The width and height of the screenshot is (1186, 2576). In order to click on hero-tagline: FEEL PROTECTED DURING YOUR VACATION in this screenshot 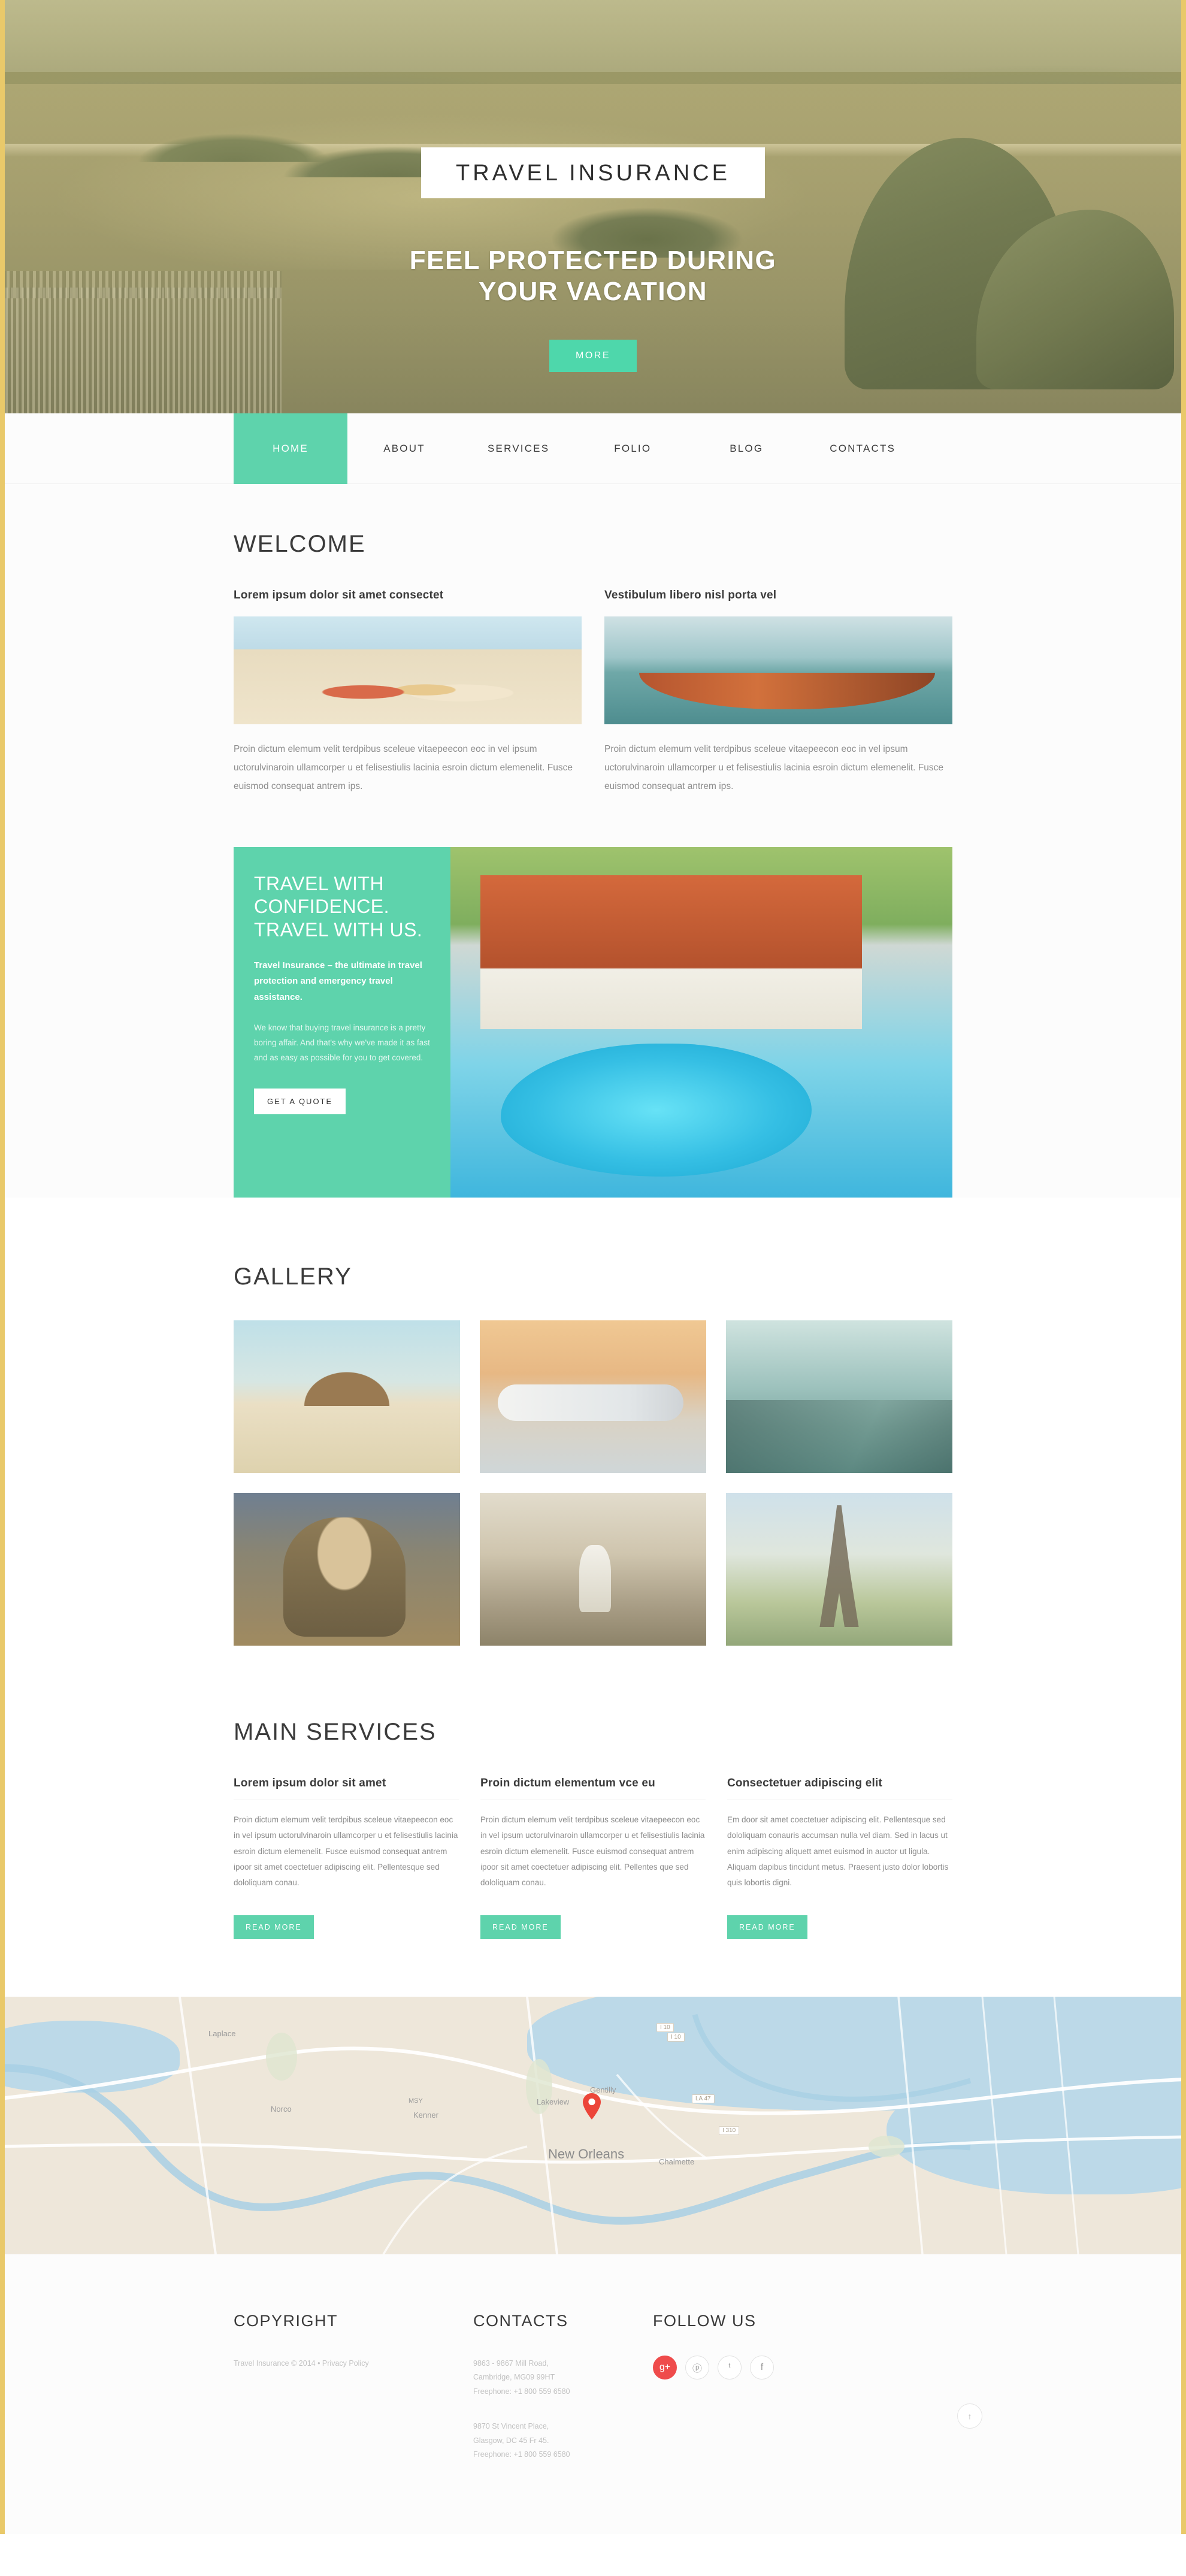, I will do `click(593, 276)`.